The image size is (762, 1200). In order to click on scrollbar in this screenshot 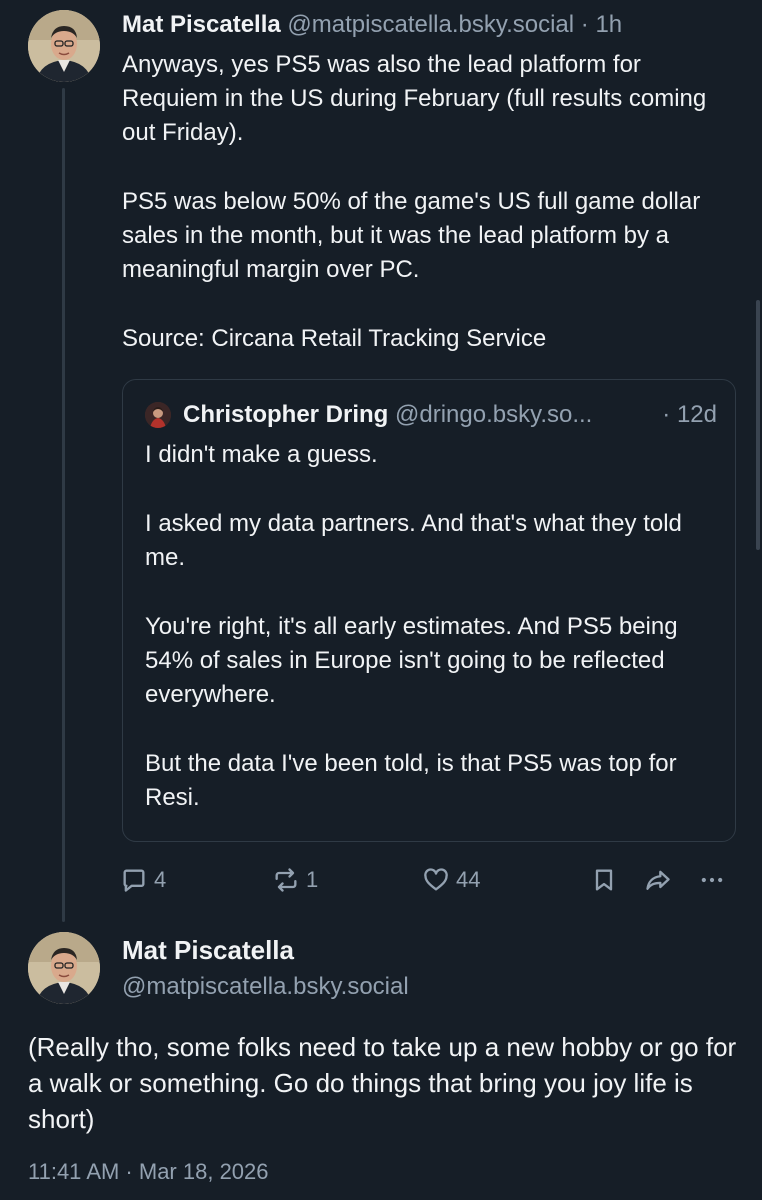, I will do `click(758, 425)`.